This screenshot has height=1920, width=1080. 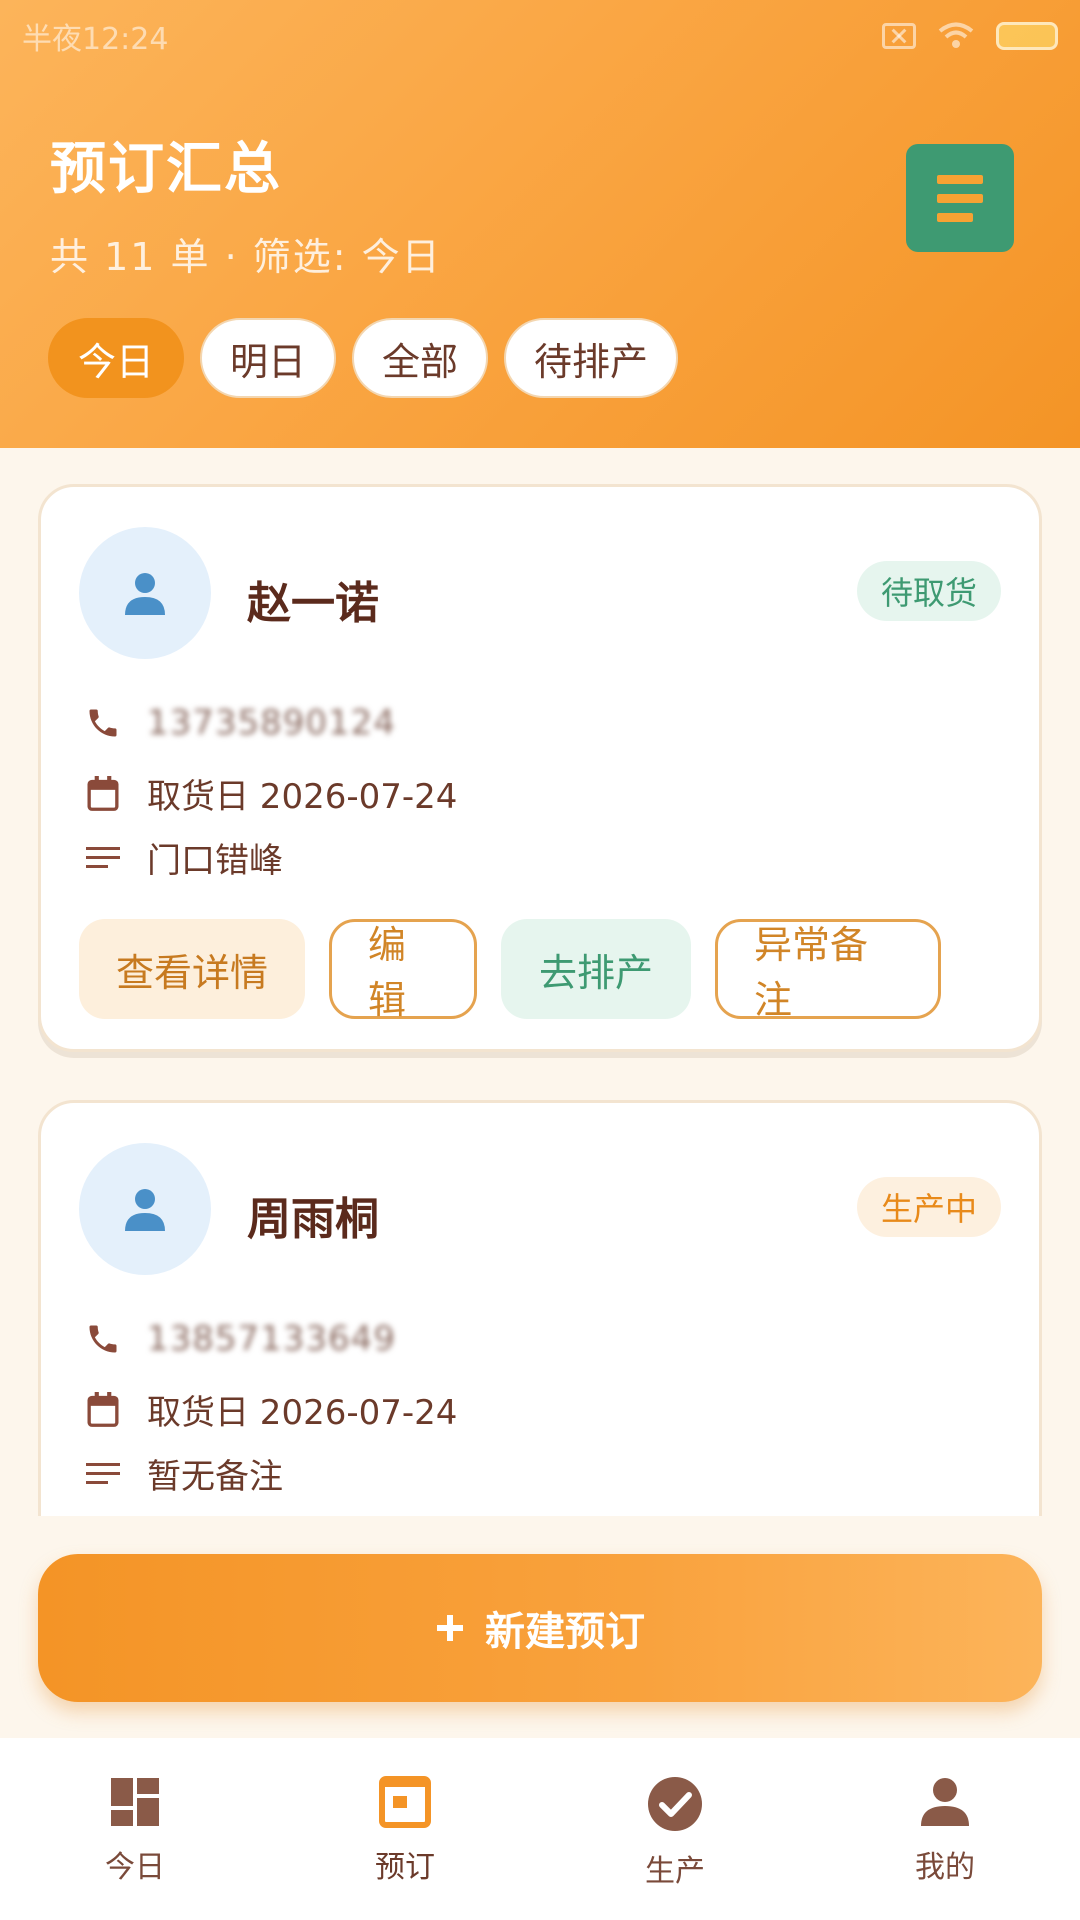 I want to click on filter-chips: 今日 明日 全部 待排产, so click(x=363, y=358).